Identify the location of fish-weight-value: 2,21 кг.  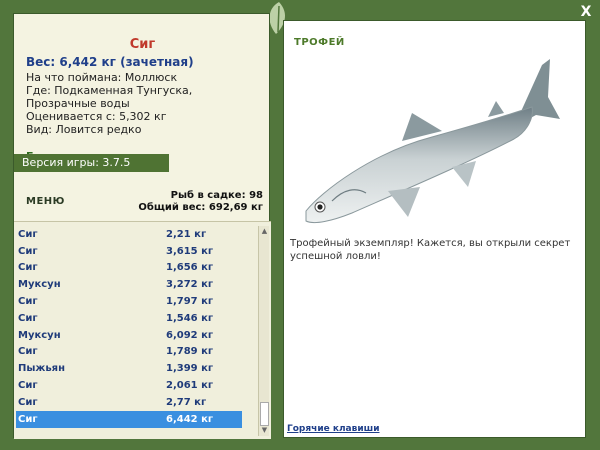
(186, 234).